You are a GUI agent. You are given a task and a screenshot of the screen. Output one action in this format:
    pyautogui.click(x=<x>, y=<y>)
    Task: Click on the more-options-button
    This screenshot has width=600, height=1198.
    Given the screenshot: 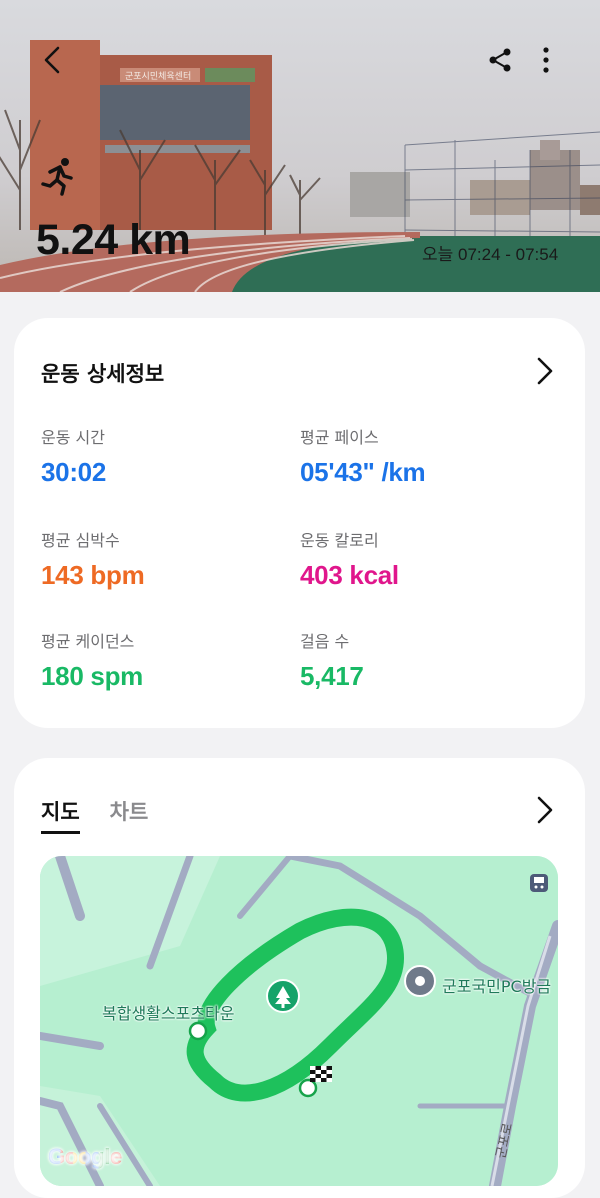 What is the action you would take?
    pyautogui.click(x=546, y=60)
    